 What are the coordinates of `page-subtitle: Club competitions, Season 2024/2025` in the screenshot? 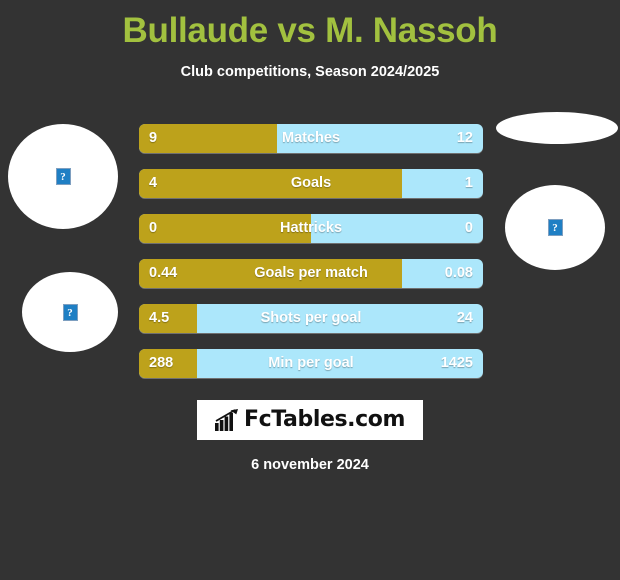 It's located at (310, 72).